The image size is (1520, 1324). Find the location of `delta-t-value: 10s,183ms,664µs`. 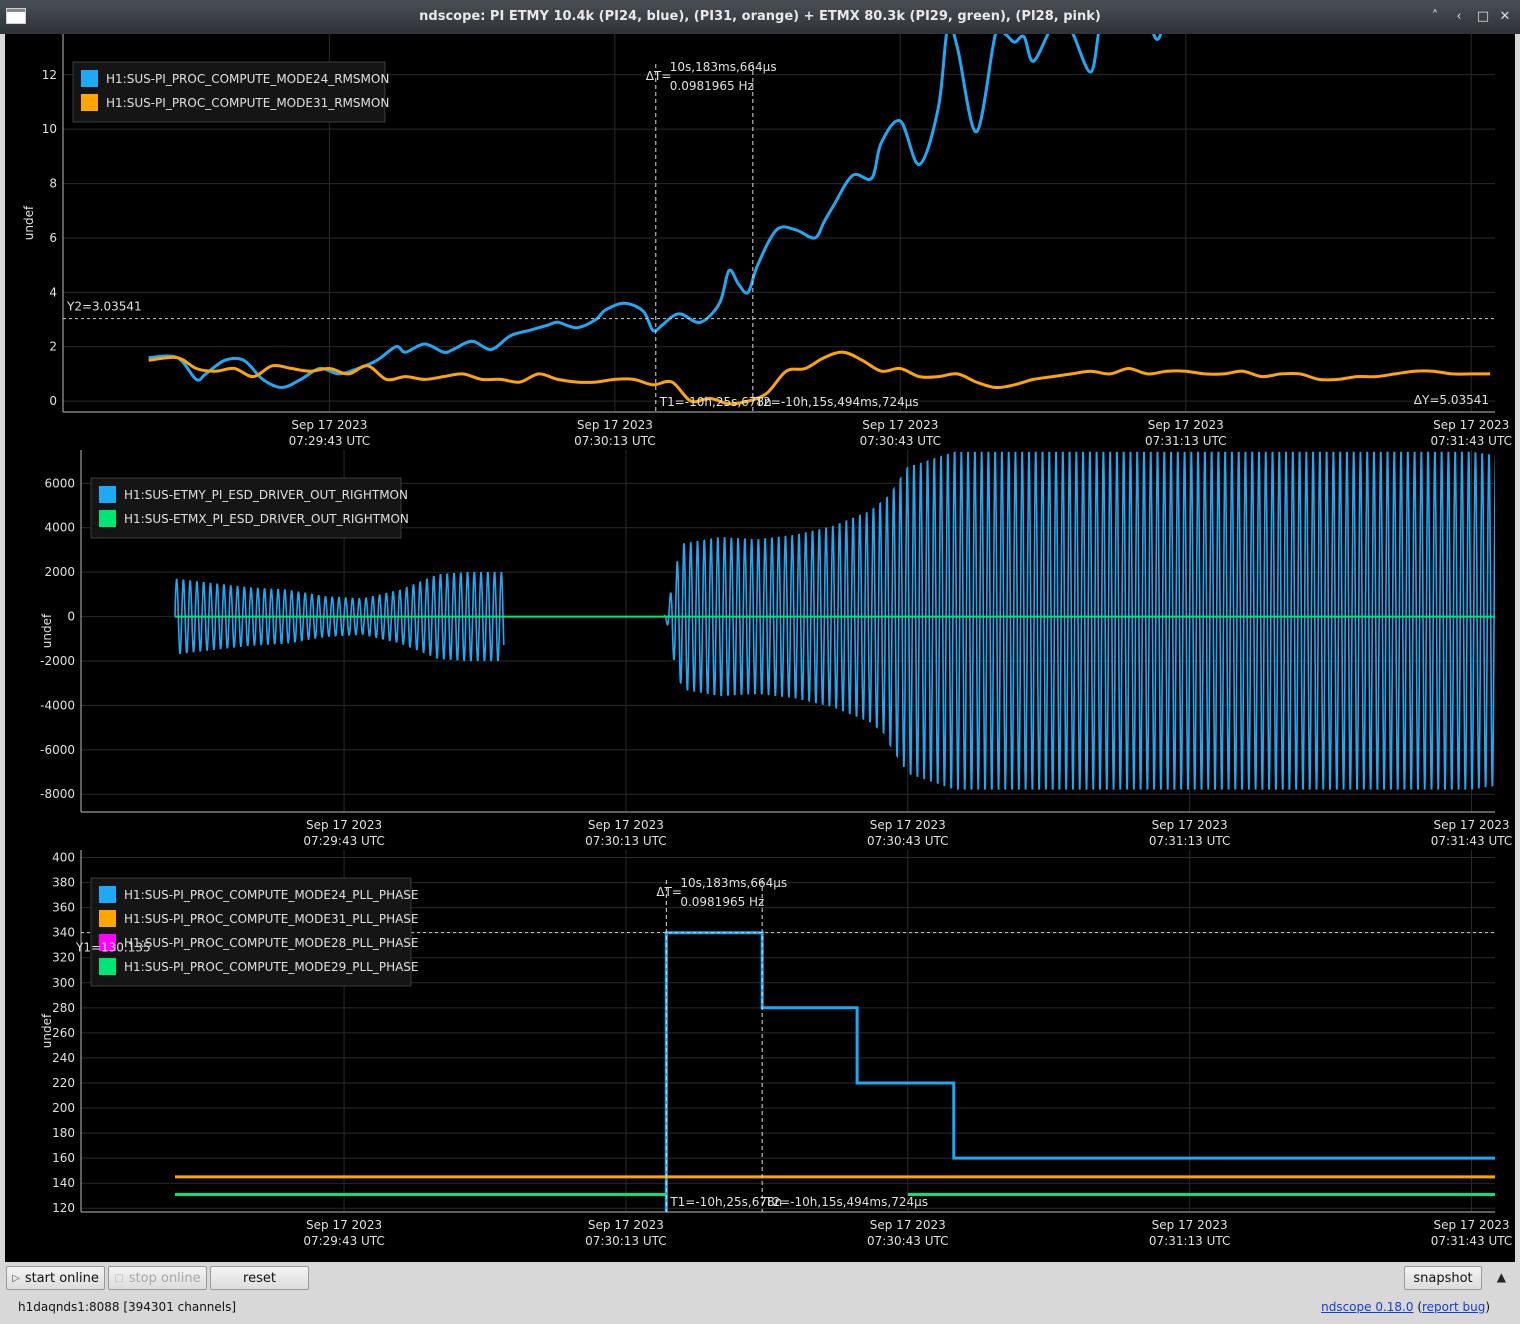

delta-t-value: 10s,183ms,664µs is located at coordinates (733, 883).